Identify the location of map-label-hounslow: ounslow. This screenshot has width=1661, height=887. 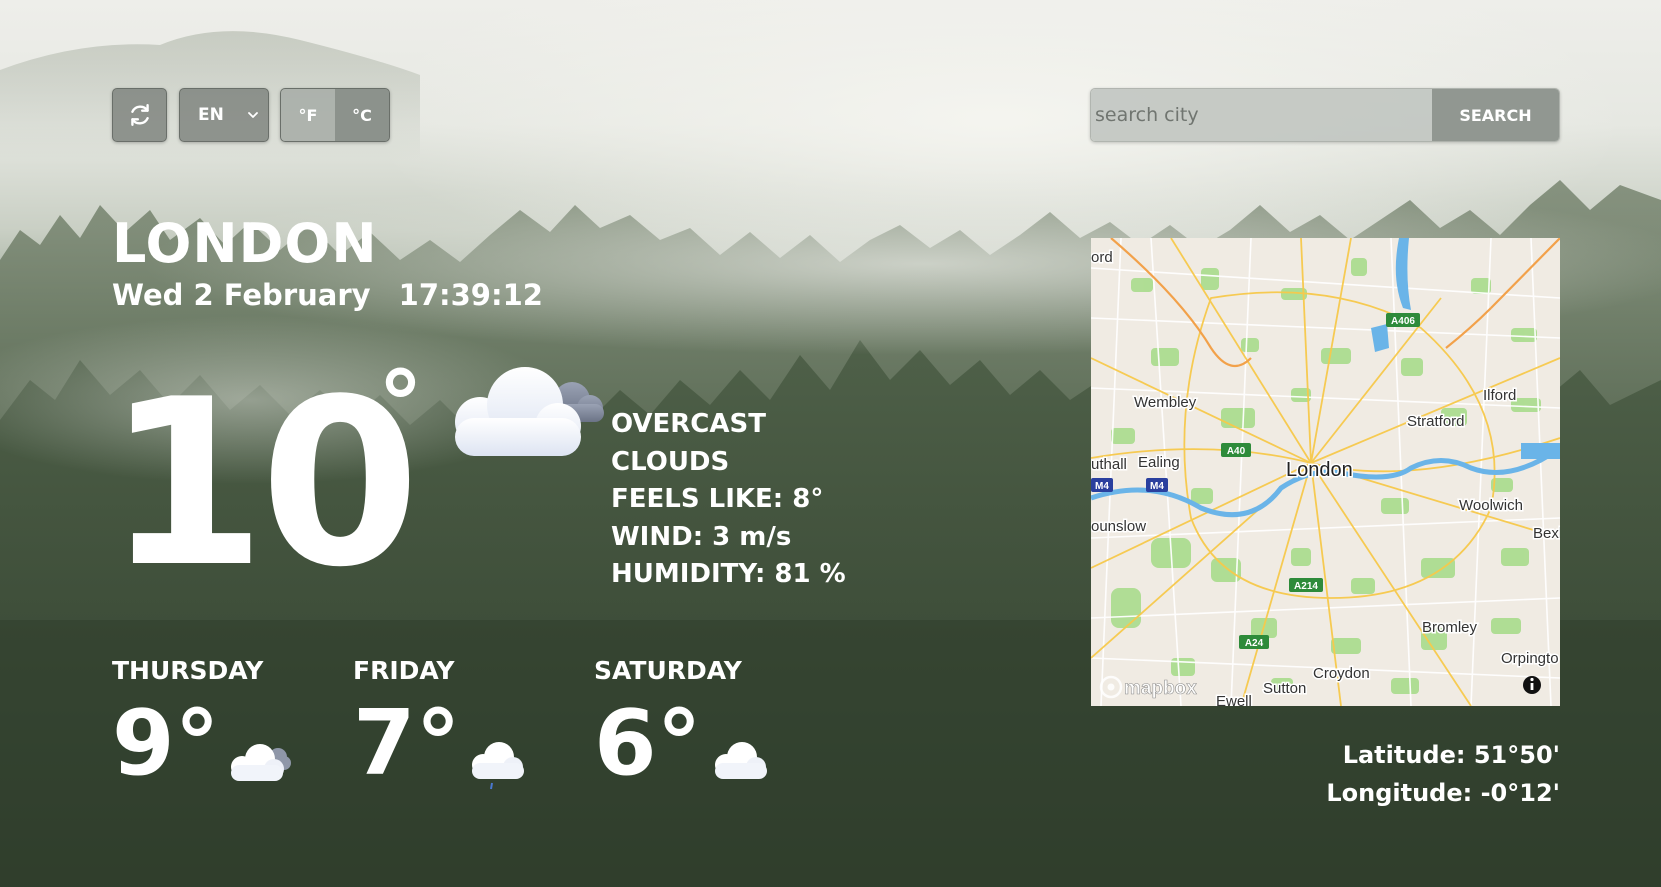
(1118, 526).